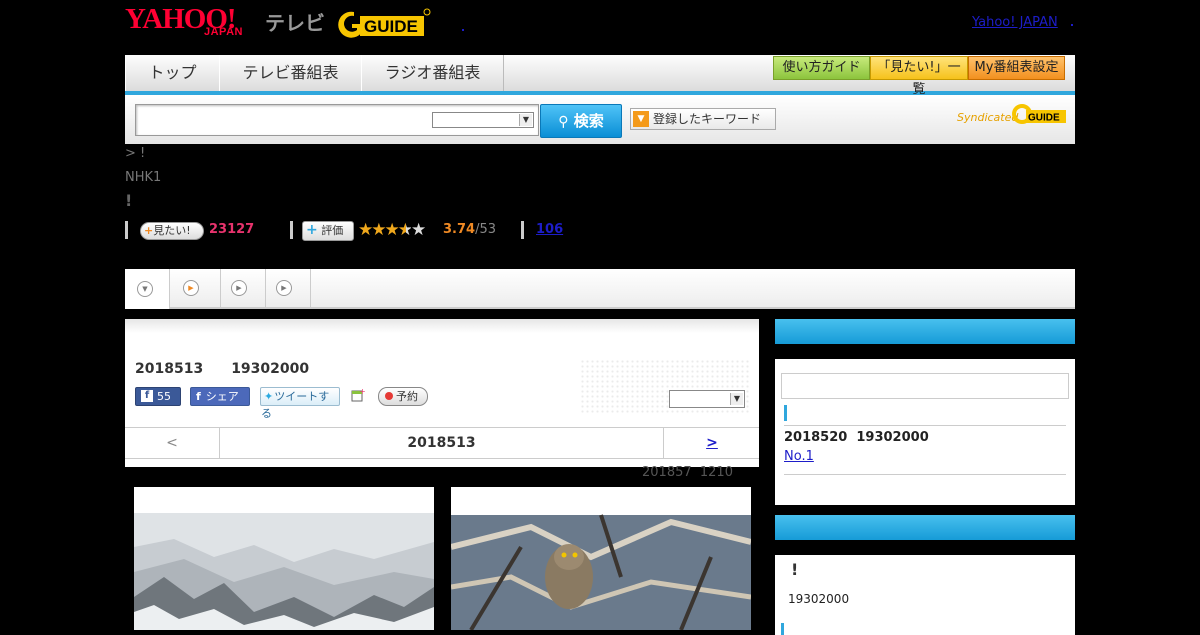 The image size is (1200, 635). I want to click on facebook-share-label: シェア, so click(222, 396).